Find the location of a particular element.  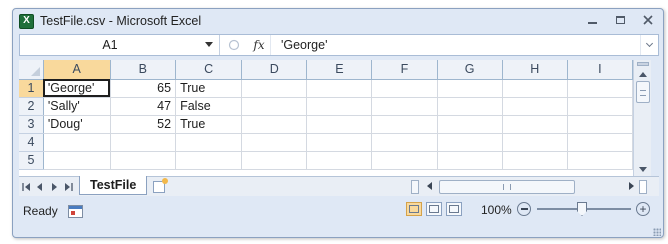

row-header: 1 is located at coordinates (31, 88).